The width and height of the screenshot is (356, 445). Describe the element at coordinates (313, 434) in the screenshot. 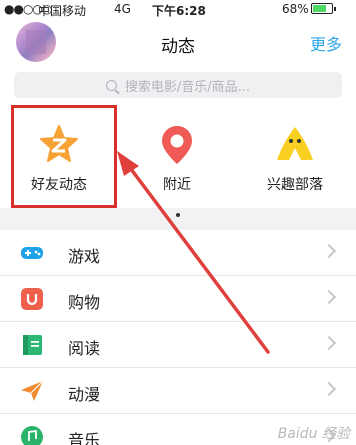

I see `watermark: Baidu 经验` at that location.